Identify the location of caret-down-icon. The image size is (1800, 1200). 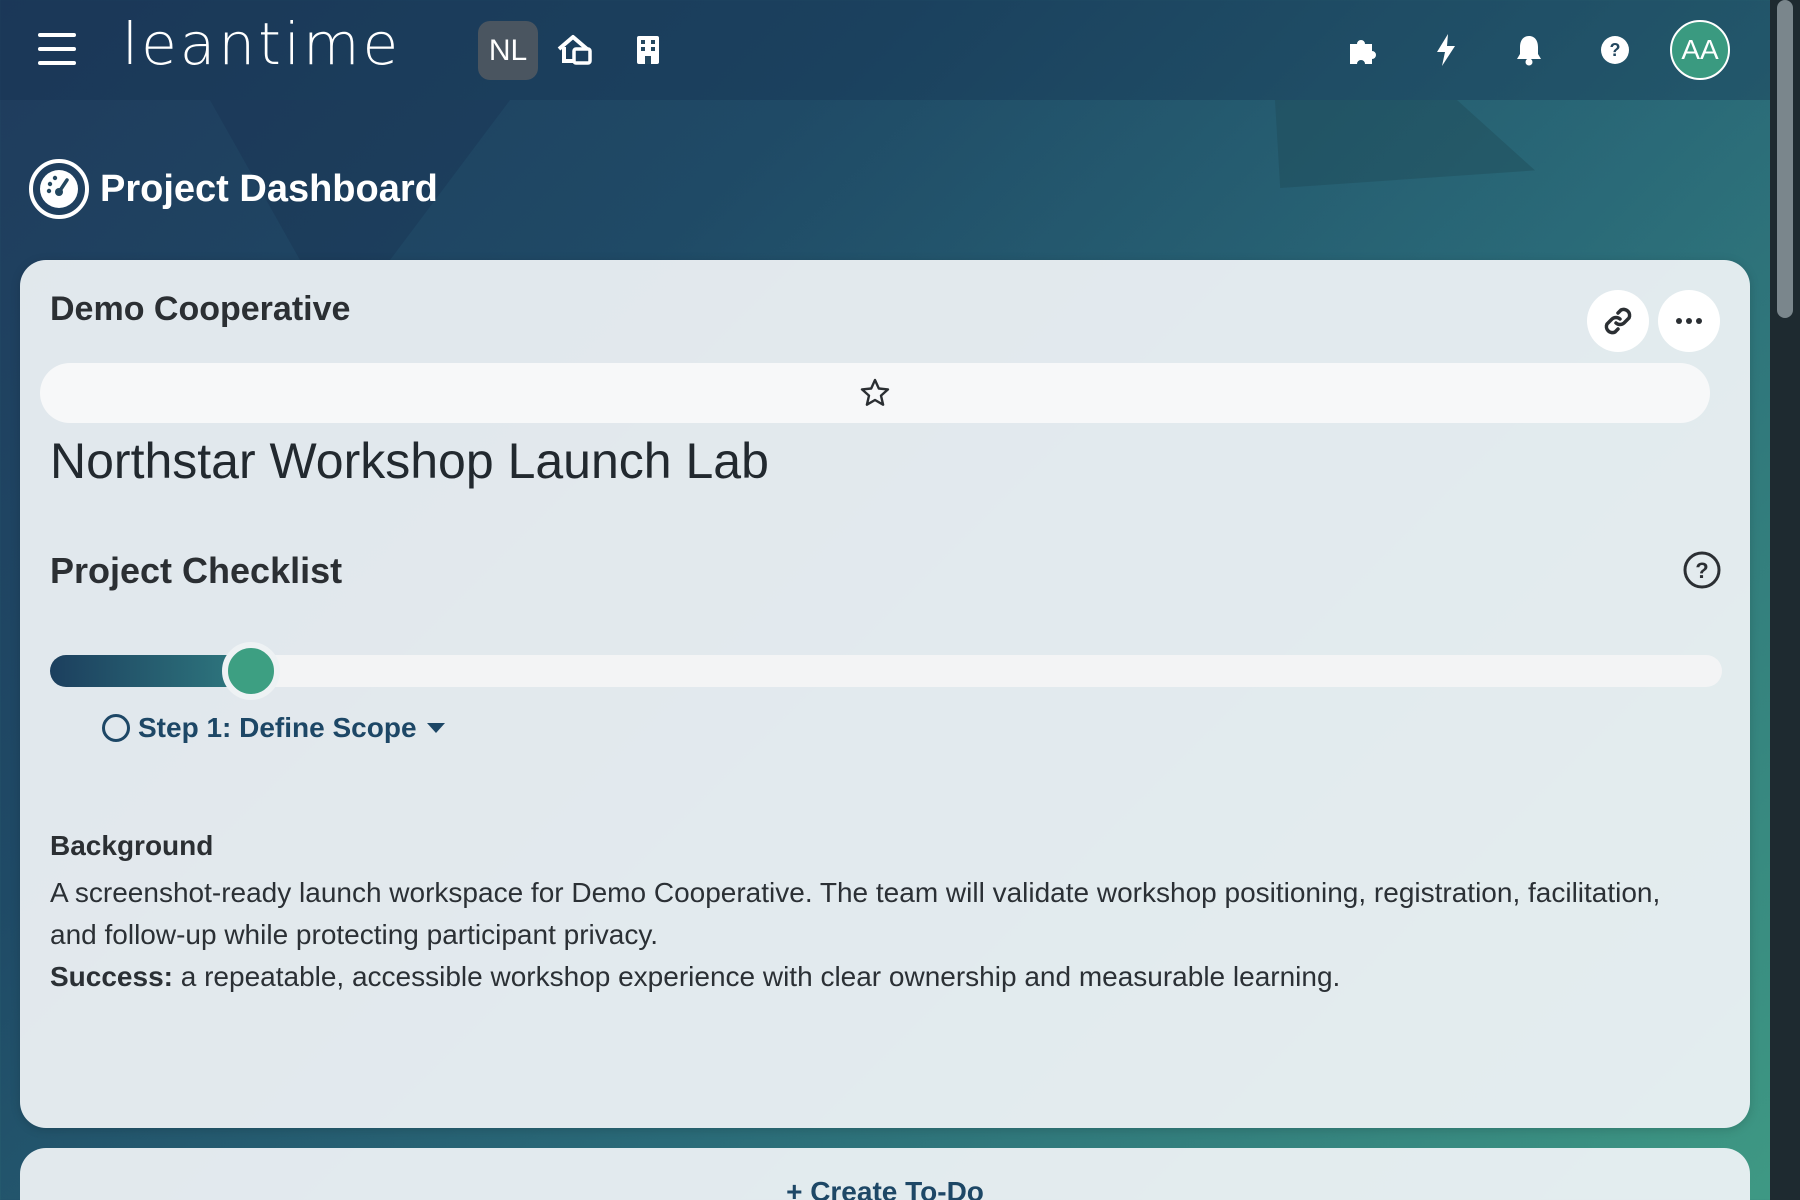
(435, 728).